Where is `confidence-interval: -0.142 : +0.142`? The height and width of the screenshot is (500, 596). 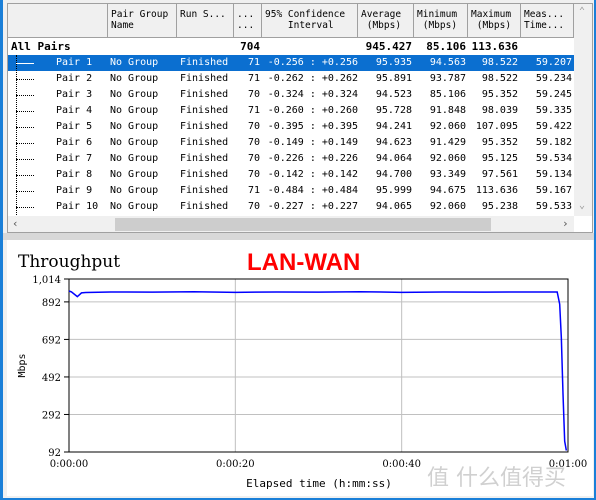
confidence-interval: -0.142 : +0.142 is located at coordinates (312, 174).